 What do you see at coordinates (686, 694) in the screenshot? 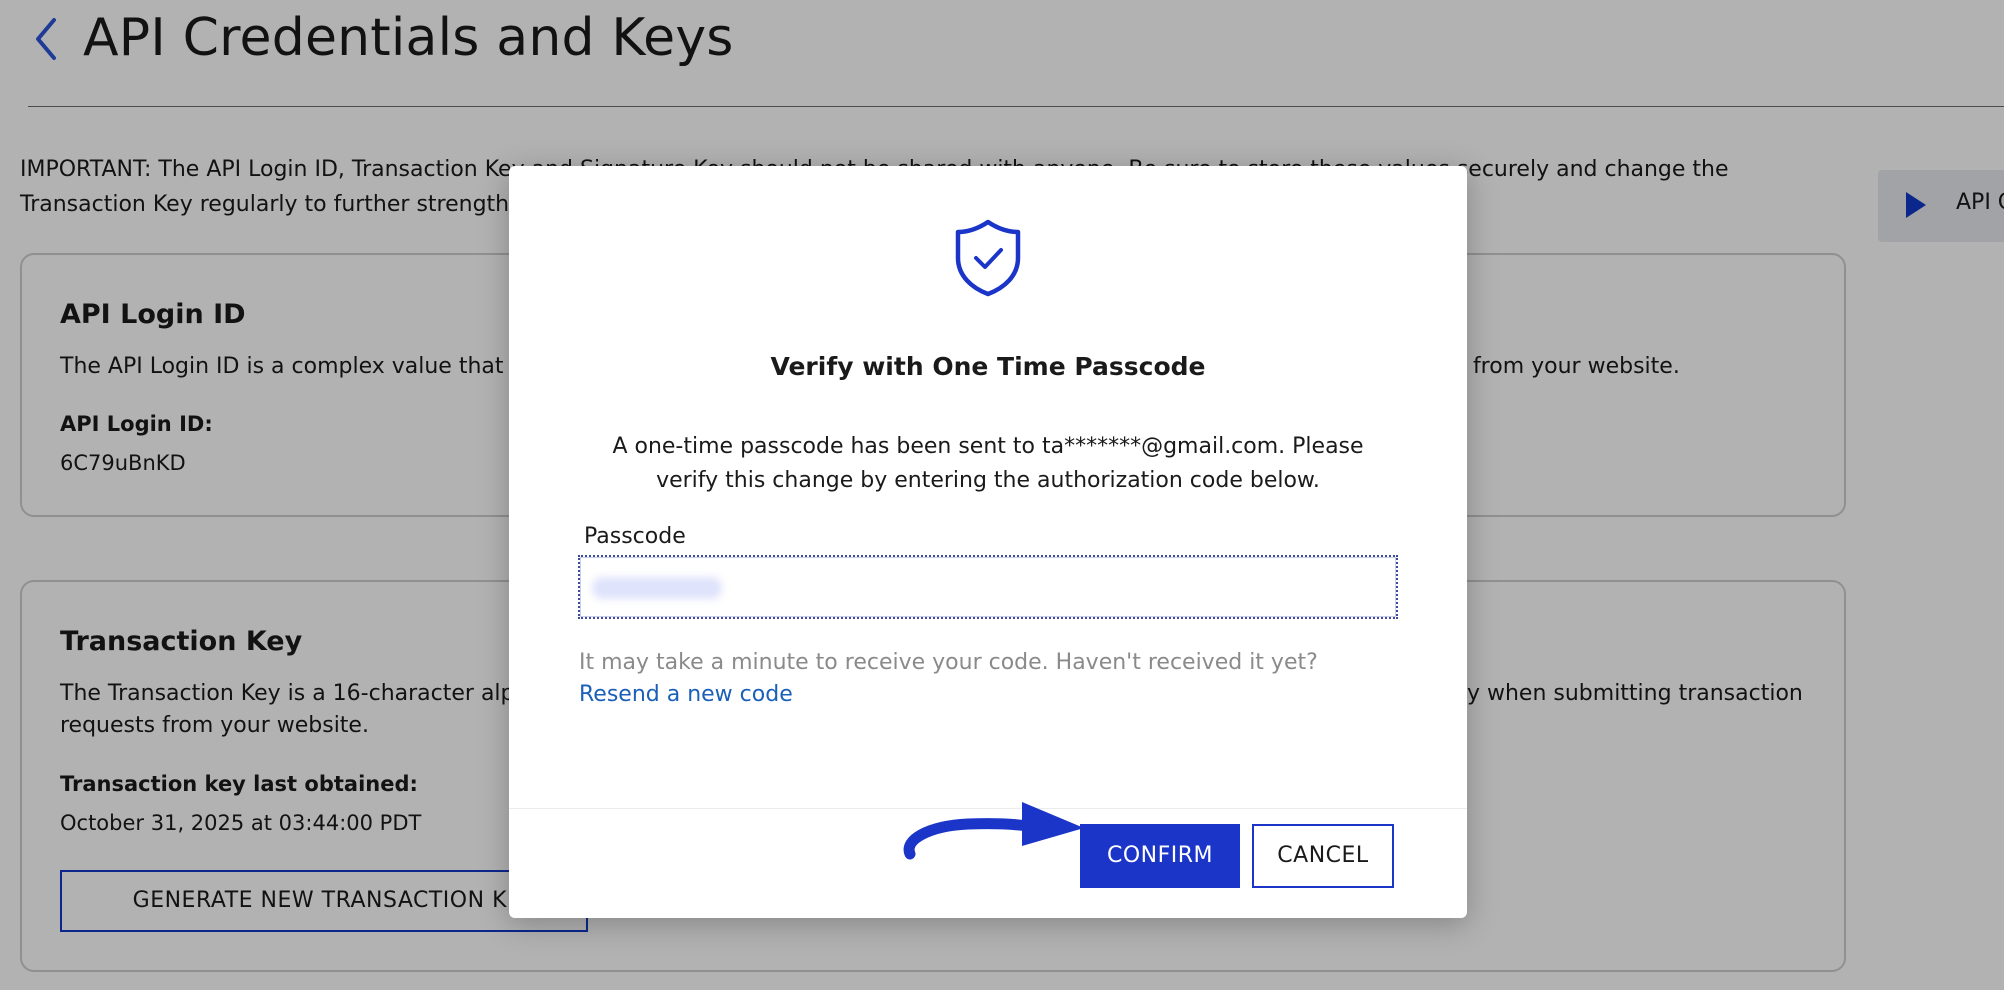
I see `resend-code-link: Resend a new code` at bounding box center [686, 694].